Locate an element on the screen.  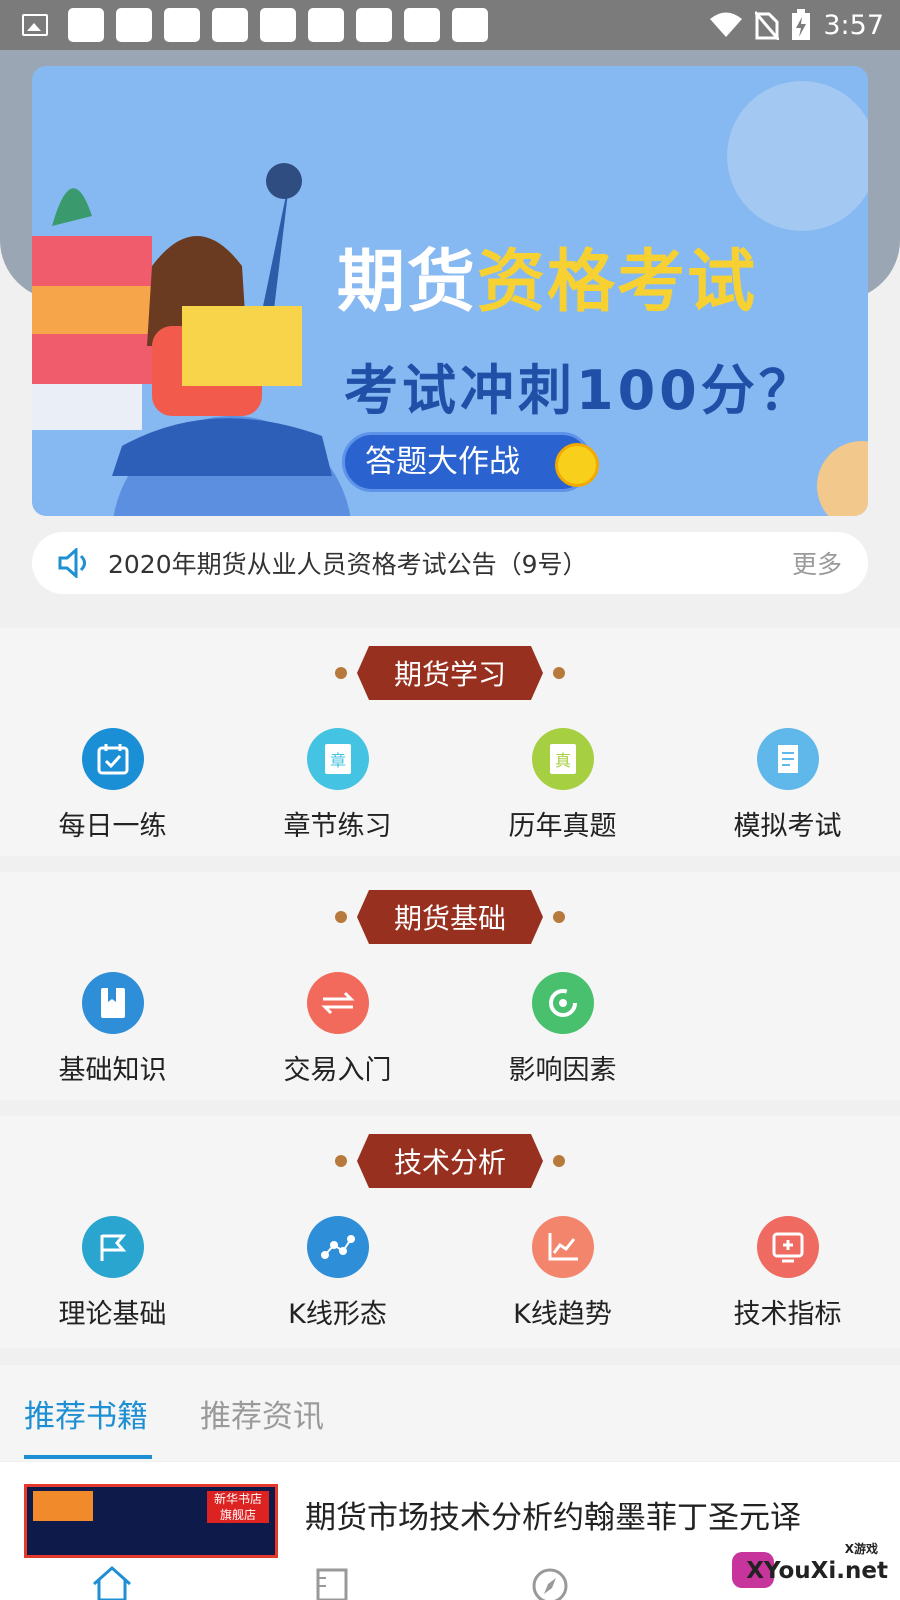
exchange-arrows-icon is located at coordinates (337, 1003).